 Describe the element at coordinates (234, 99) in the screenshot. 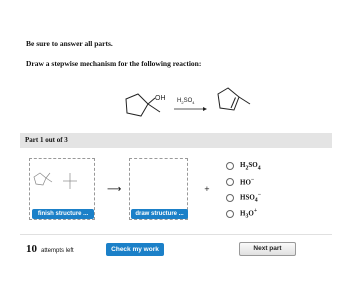

I see `product-structure` at that location.